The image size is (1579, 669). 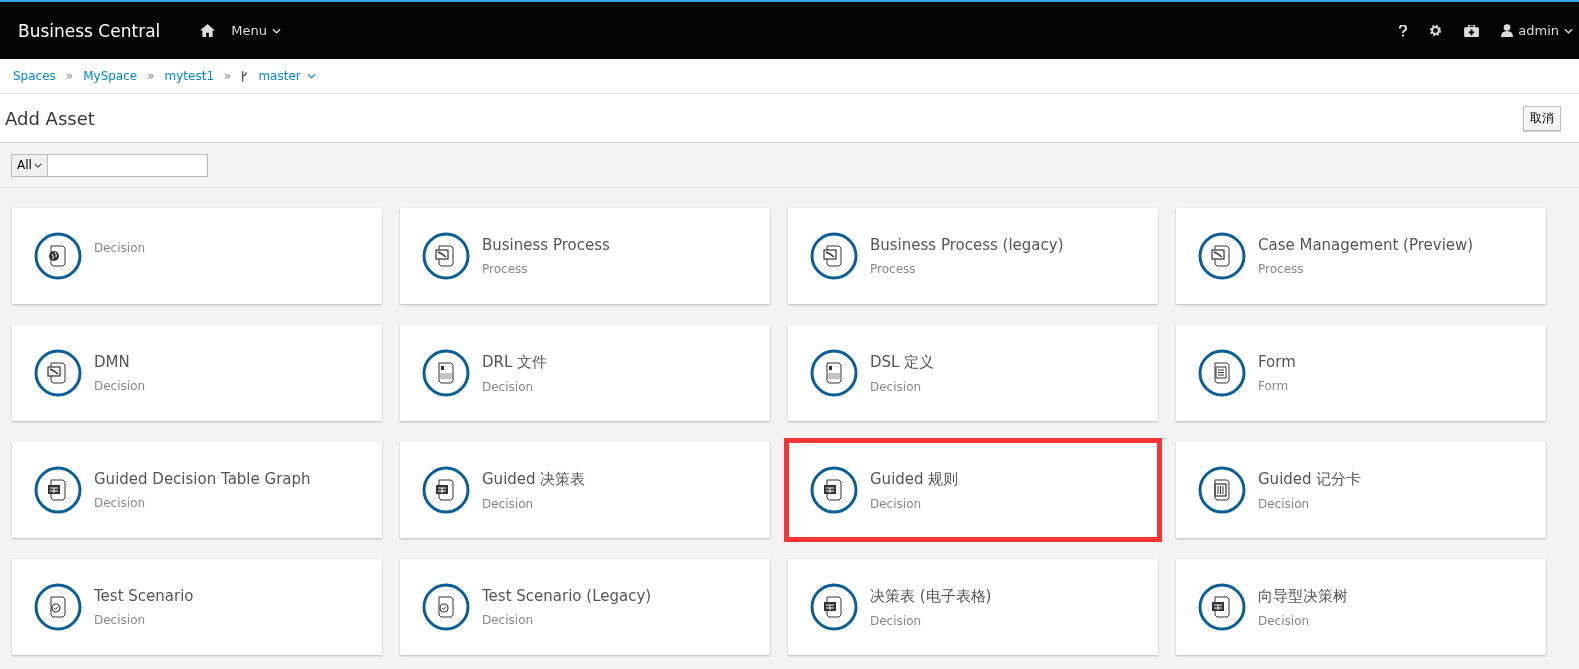 What do you see at coordinates (585, 607) in the screenshot?
I see `asset-card: Test Scenario (Legacy) Decision` at bounding box center [585, 607].